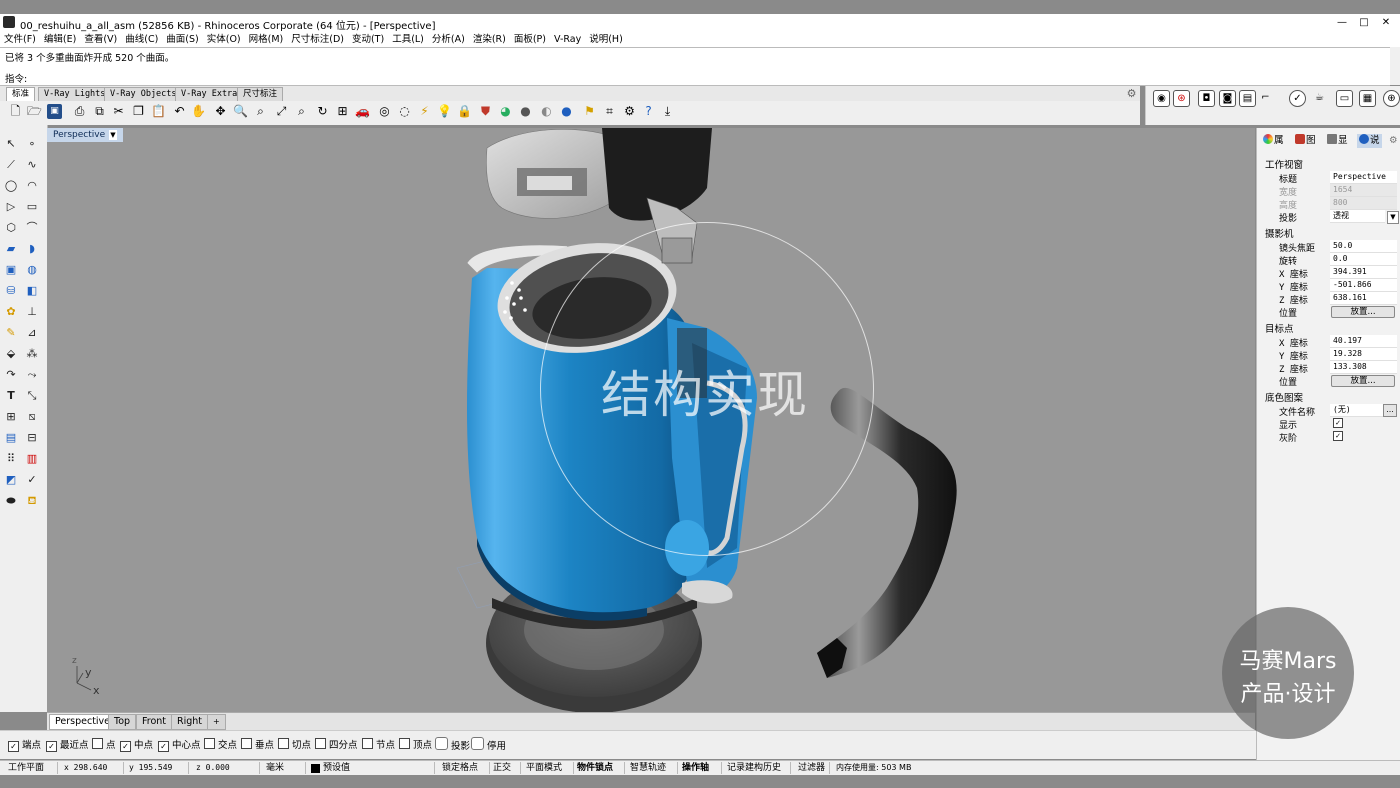 Image resolution: width=1400 pixels, height=788 pixels. Describe the element at coordinates (100, 39) in the screenshot. I see `menu-view: 查看(V)` at that location.